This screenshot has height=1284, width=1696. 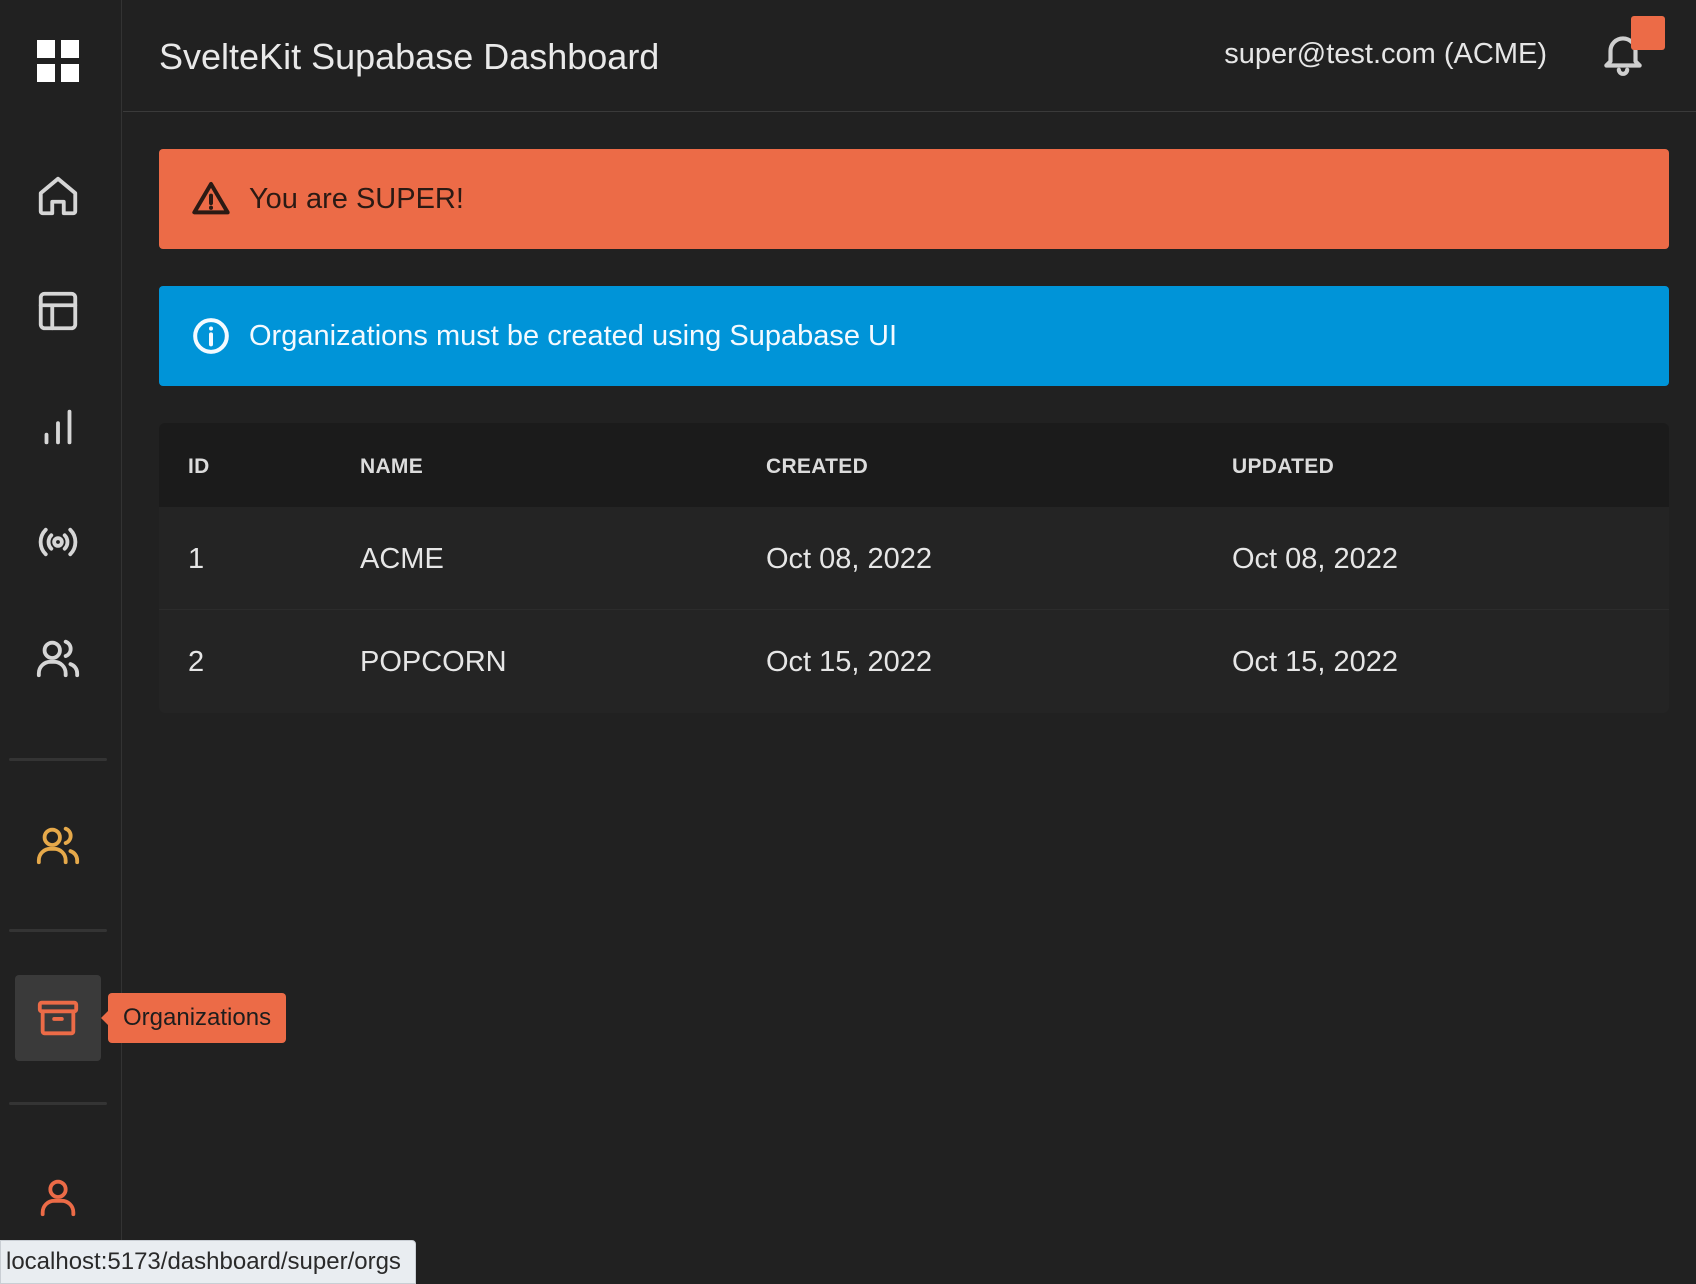 What do you see at coordinates (1648, 33) in the screenshot?
I see `notification-badge` at bounding box center [1648, 33].